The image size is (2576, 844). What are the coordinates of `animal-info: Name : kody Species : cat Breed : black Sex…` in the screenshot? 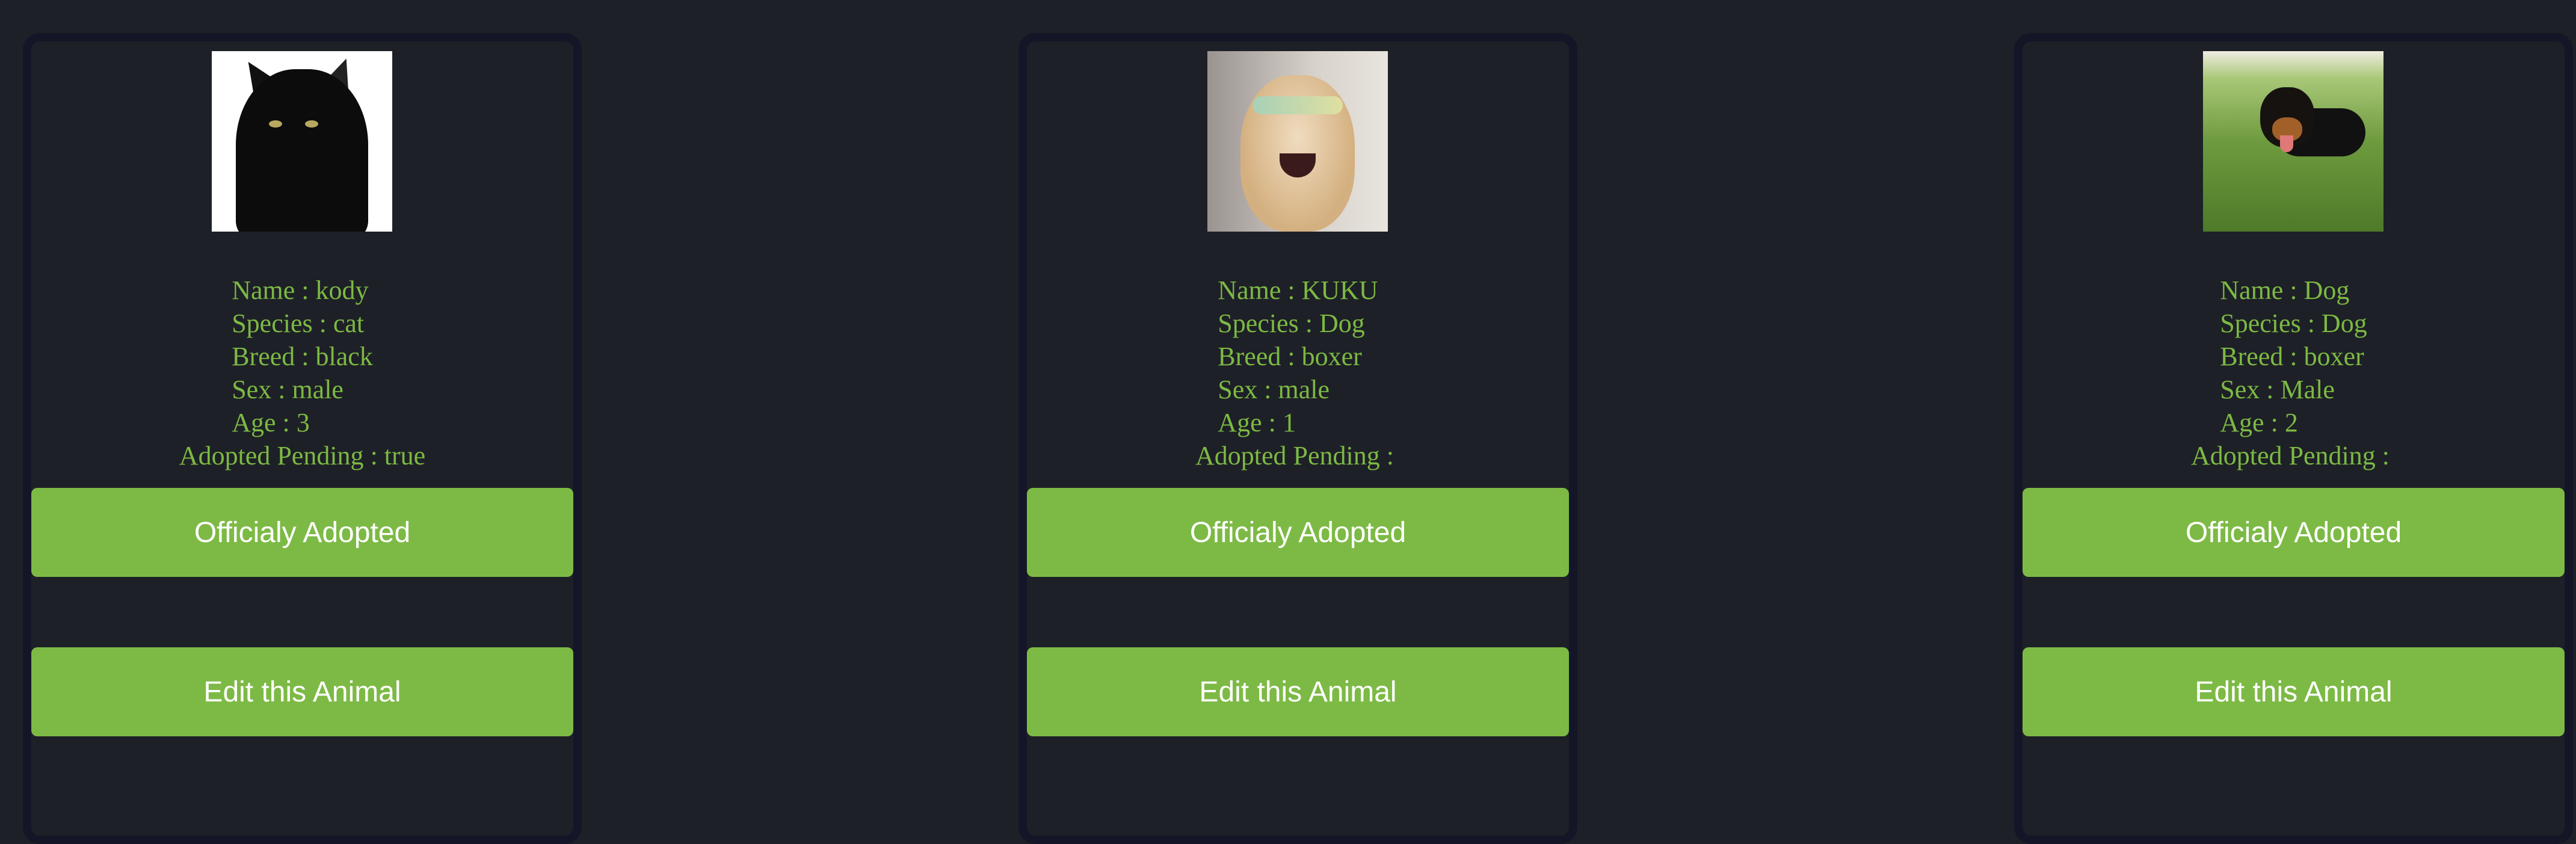 It's located at (302, 373).